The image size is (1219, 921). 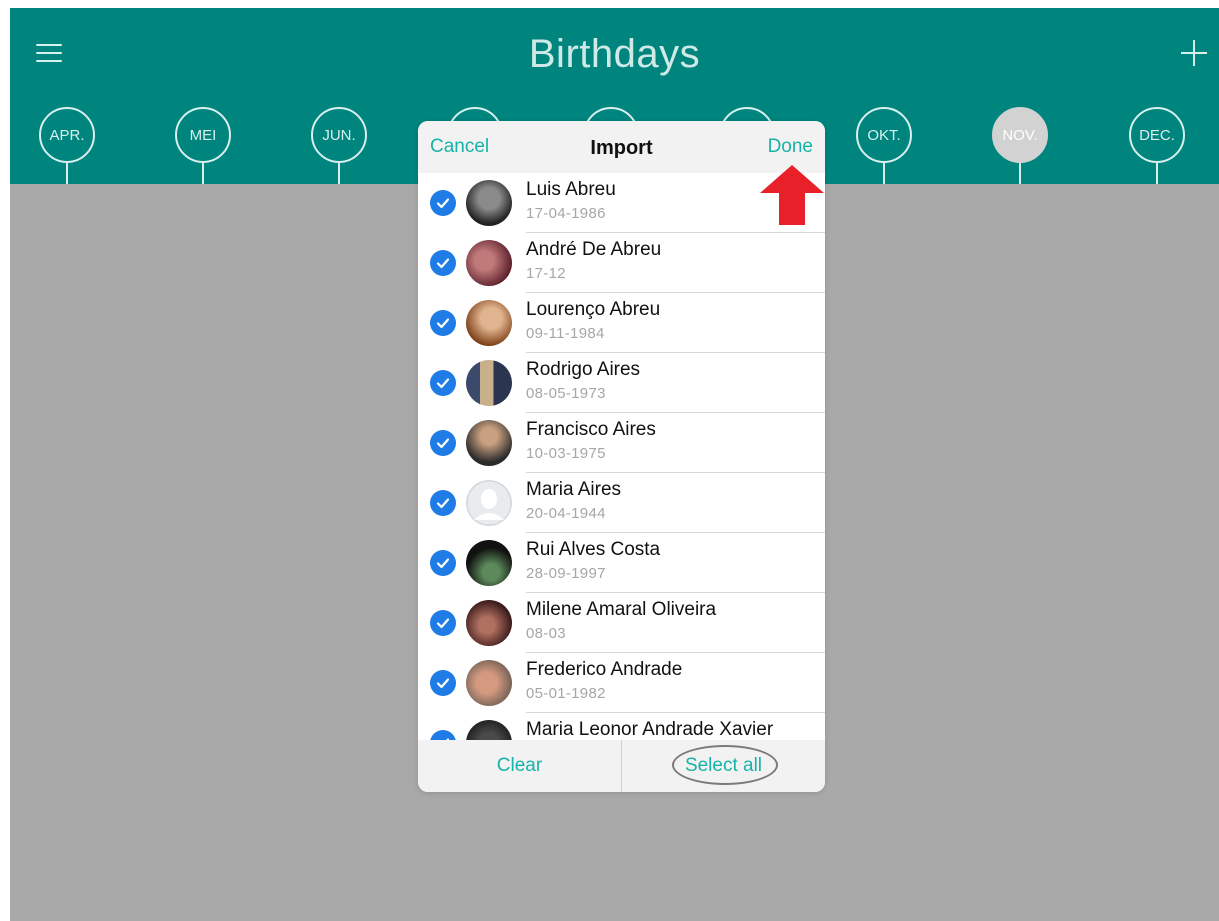 What do you see at coordinates (621, 263) in the screenshot?
I see `contact-row: André De Abreu 17-12` at bounding box center [621, 263].